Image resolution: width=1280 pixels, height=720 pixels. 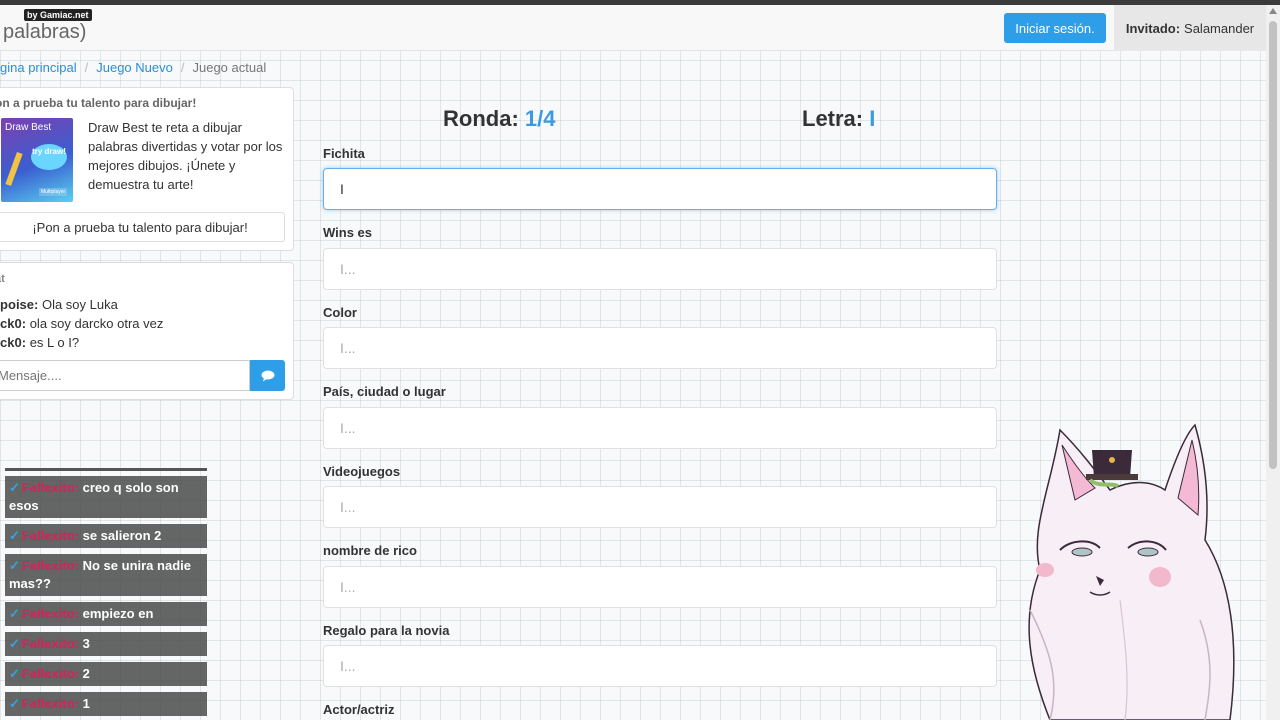 What do you see at coordinates (86, 643) in the screenshot?
I see `stream-chat-text: 3` at bounding box center [86, 643].